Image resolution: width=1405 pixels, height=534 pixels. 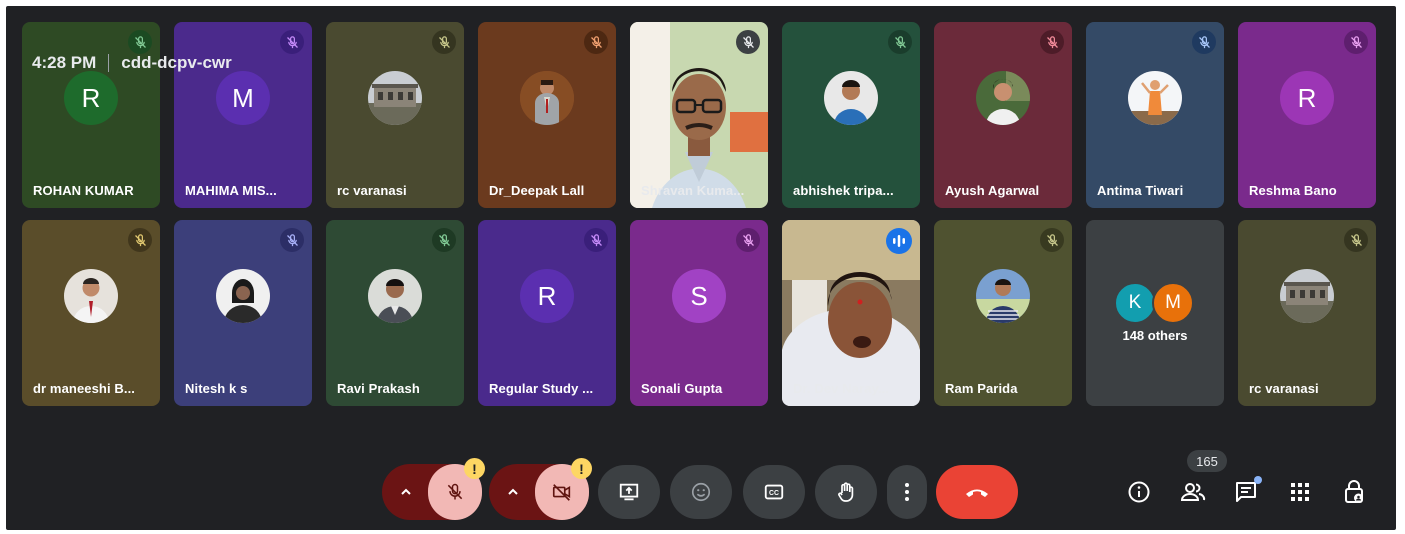 I want to click on chat-icon, so click(x=1246, y=492).